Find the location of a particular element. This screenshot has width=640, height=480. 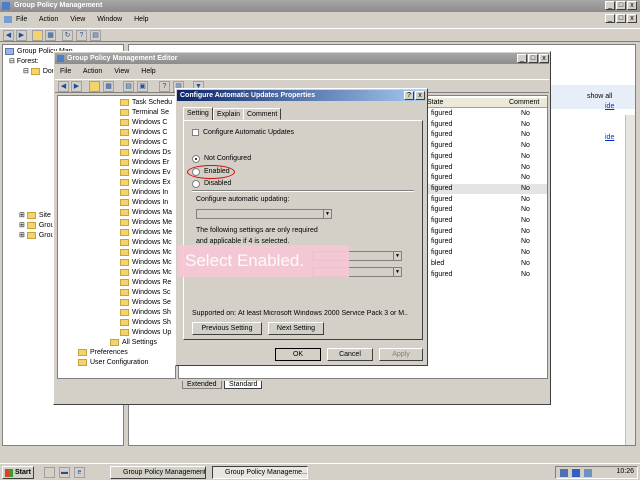

ok-button: OK is located at coordinates (298, 354).